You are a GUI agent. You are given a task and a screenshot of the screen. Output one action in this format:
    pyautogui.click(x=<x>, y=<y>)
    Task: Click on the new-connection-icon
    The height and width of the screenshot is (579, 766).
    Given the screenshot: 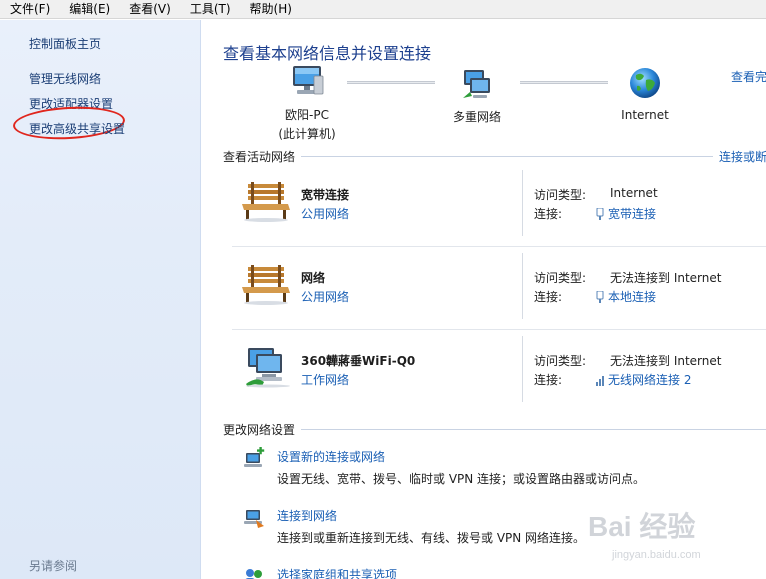 What is the action you would take?
    pyautogui.click(x=254, y=457)
    